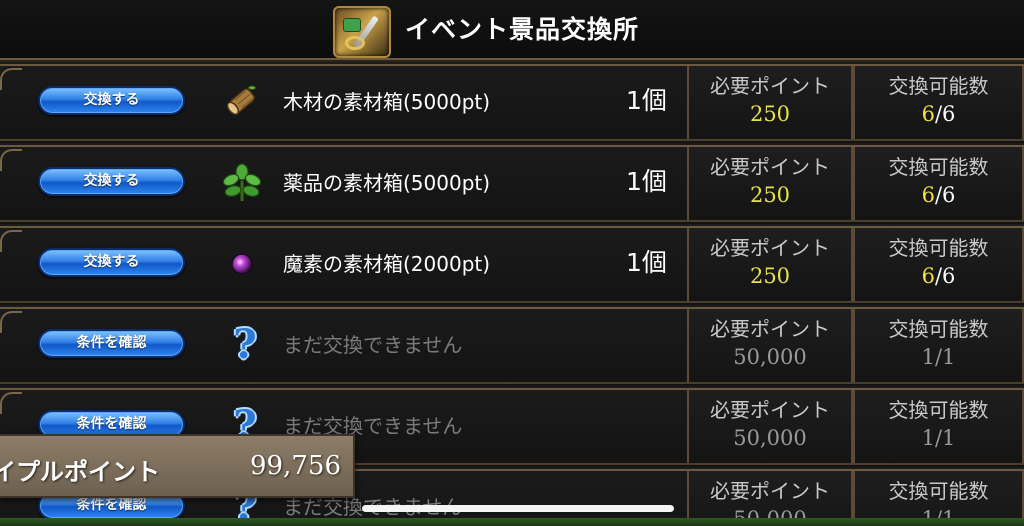  I want to click on page-title: イベント景品交換所, so click(522, 29).